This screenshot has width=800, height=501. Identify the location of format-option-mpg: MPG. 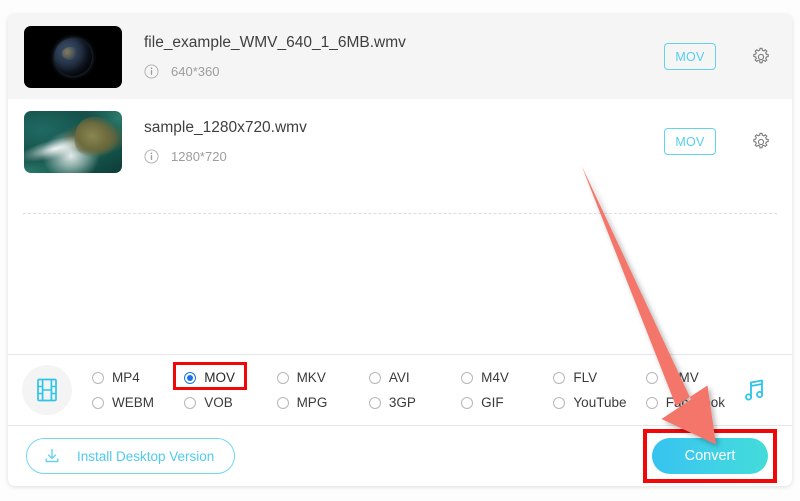
(322, 402).